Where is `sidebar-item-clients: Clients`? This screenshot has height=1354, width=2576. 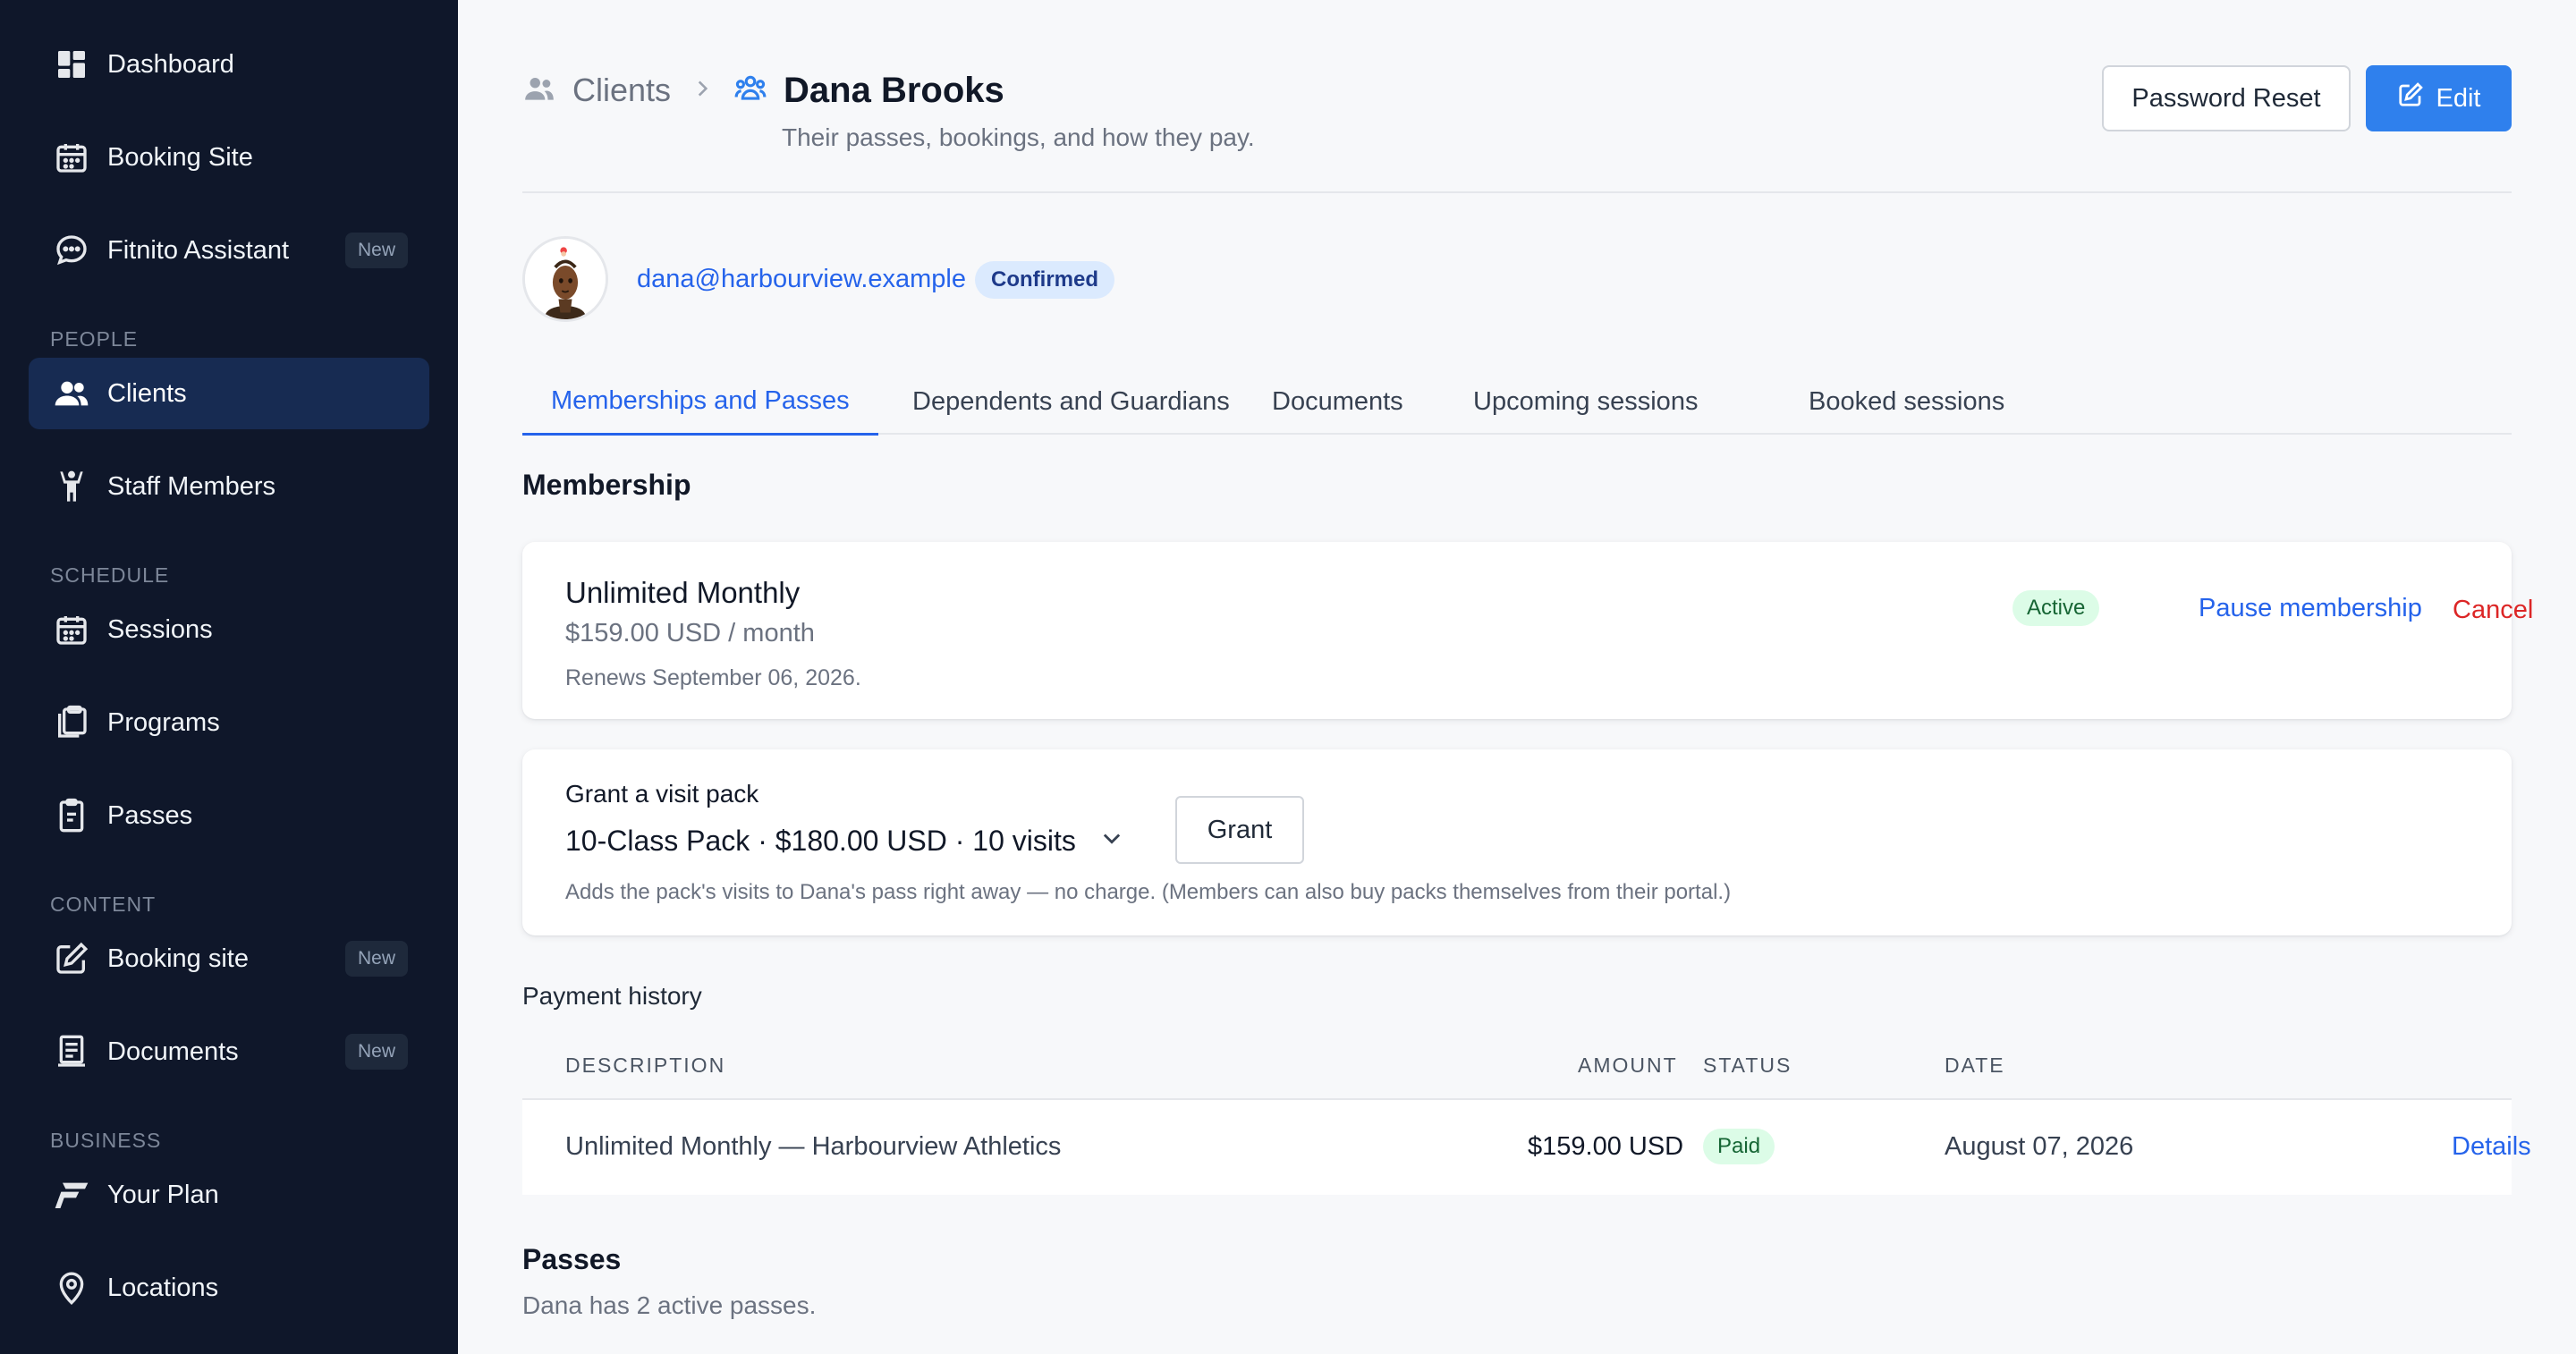 sidebar-item-clients: Clients is located at coordinates (229, 393).